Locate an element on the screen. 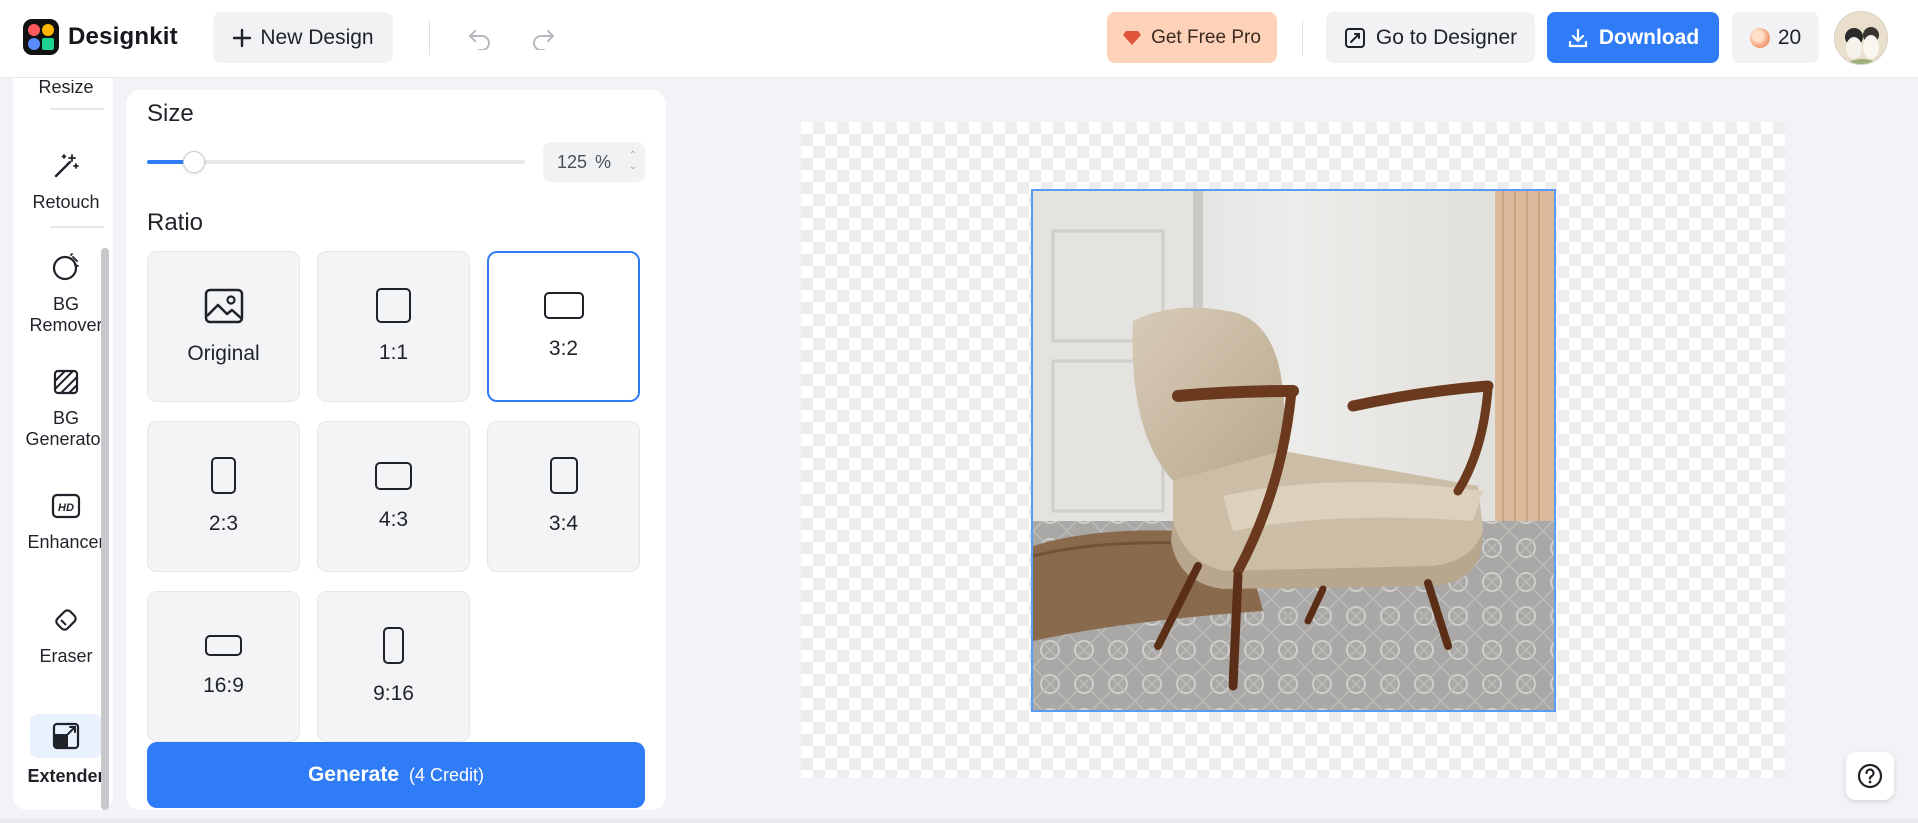  app-logo: Designkit is located at coordinates (100, 37).